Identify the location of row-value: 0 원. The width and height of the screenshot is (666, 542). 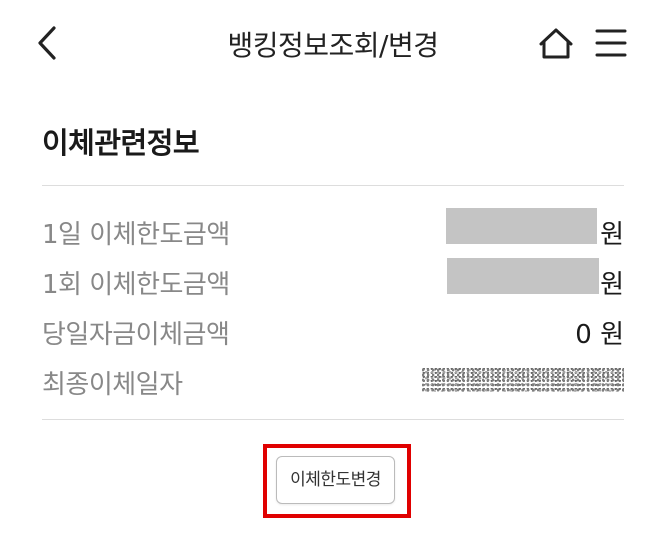
(599, 335).